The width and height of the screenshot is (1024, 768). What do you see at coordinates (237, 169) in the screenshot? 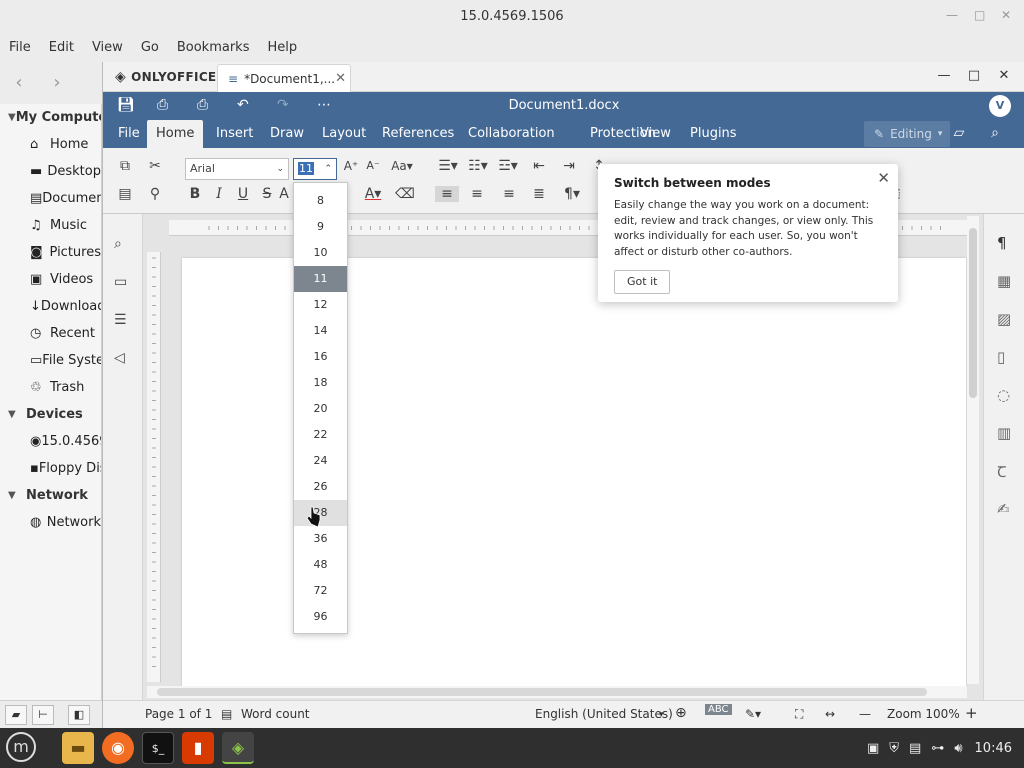
I see `font-name-select: Arial ⌄` at bounding box center [237, 169].